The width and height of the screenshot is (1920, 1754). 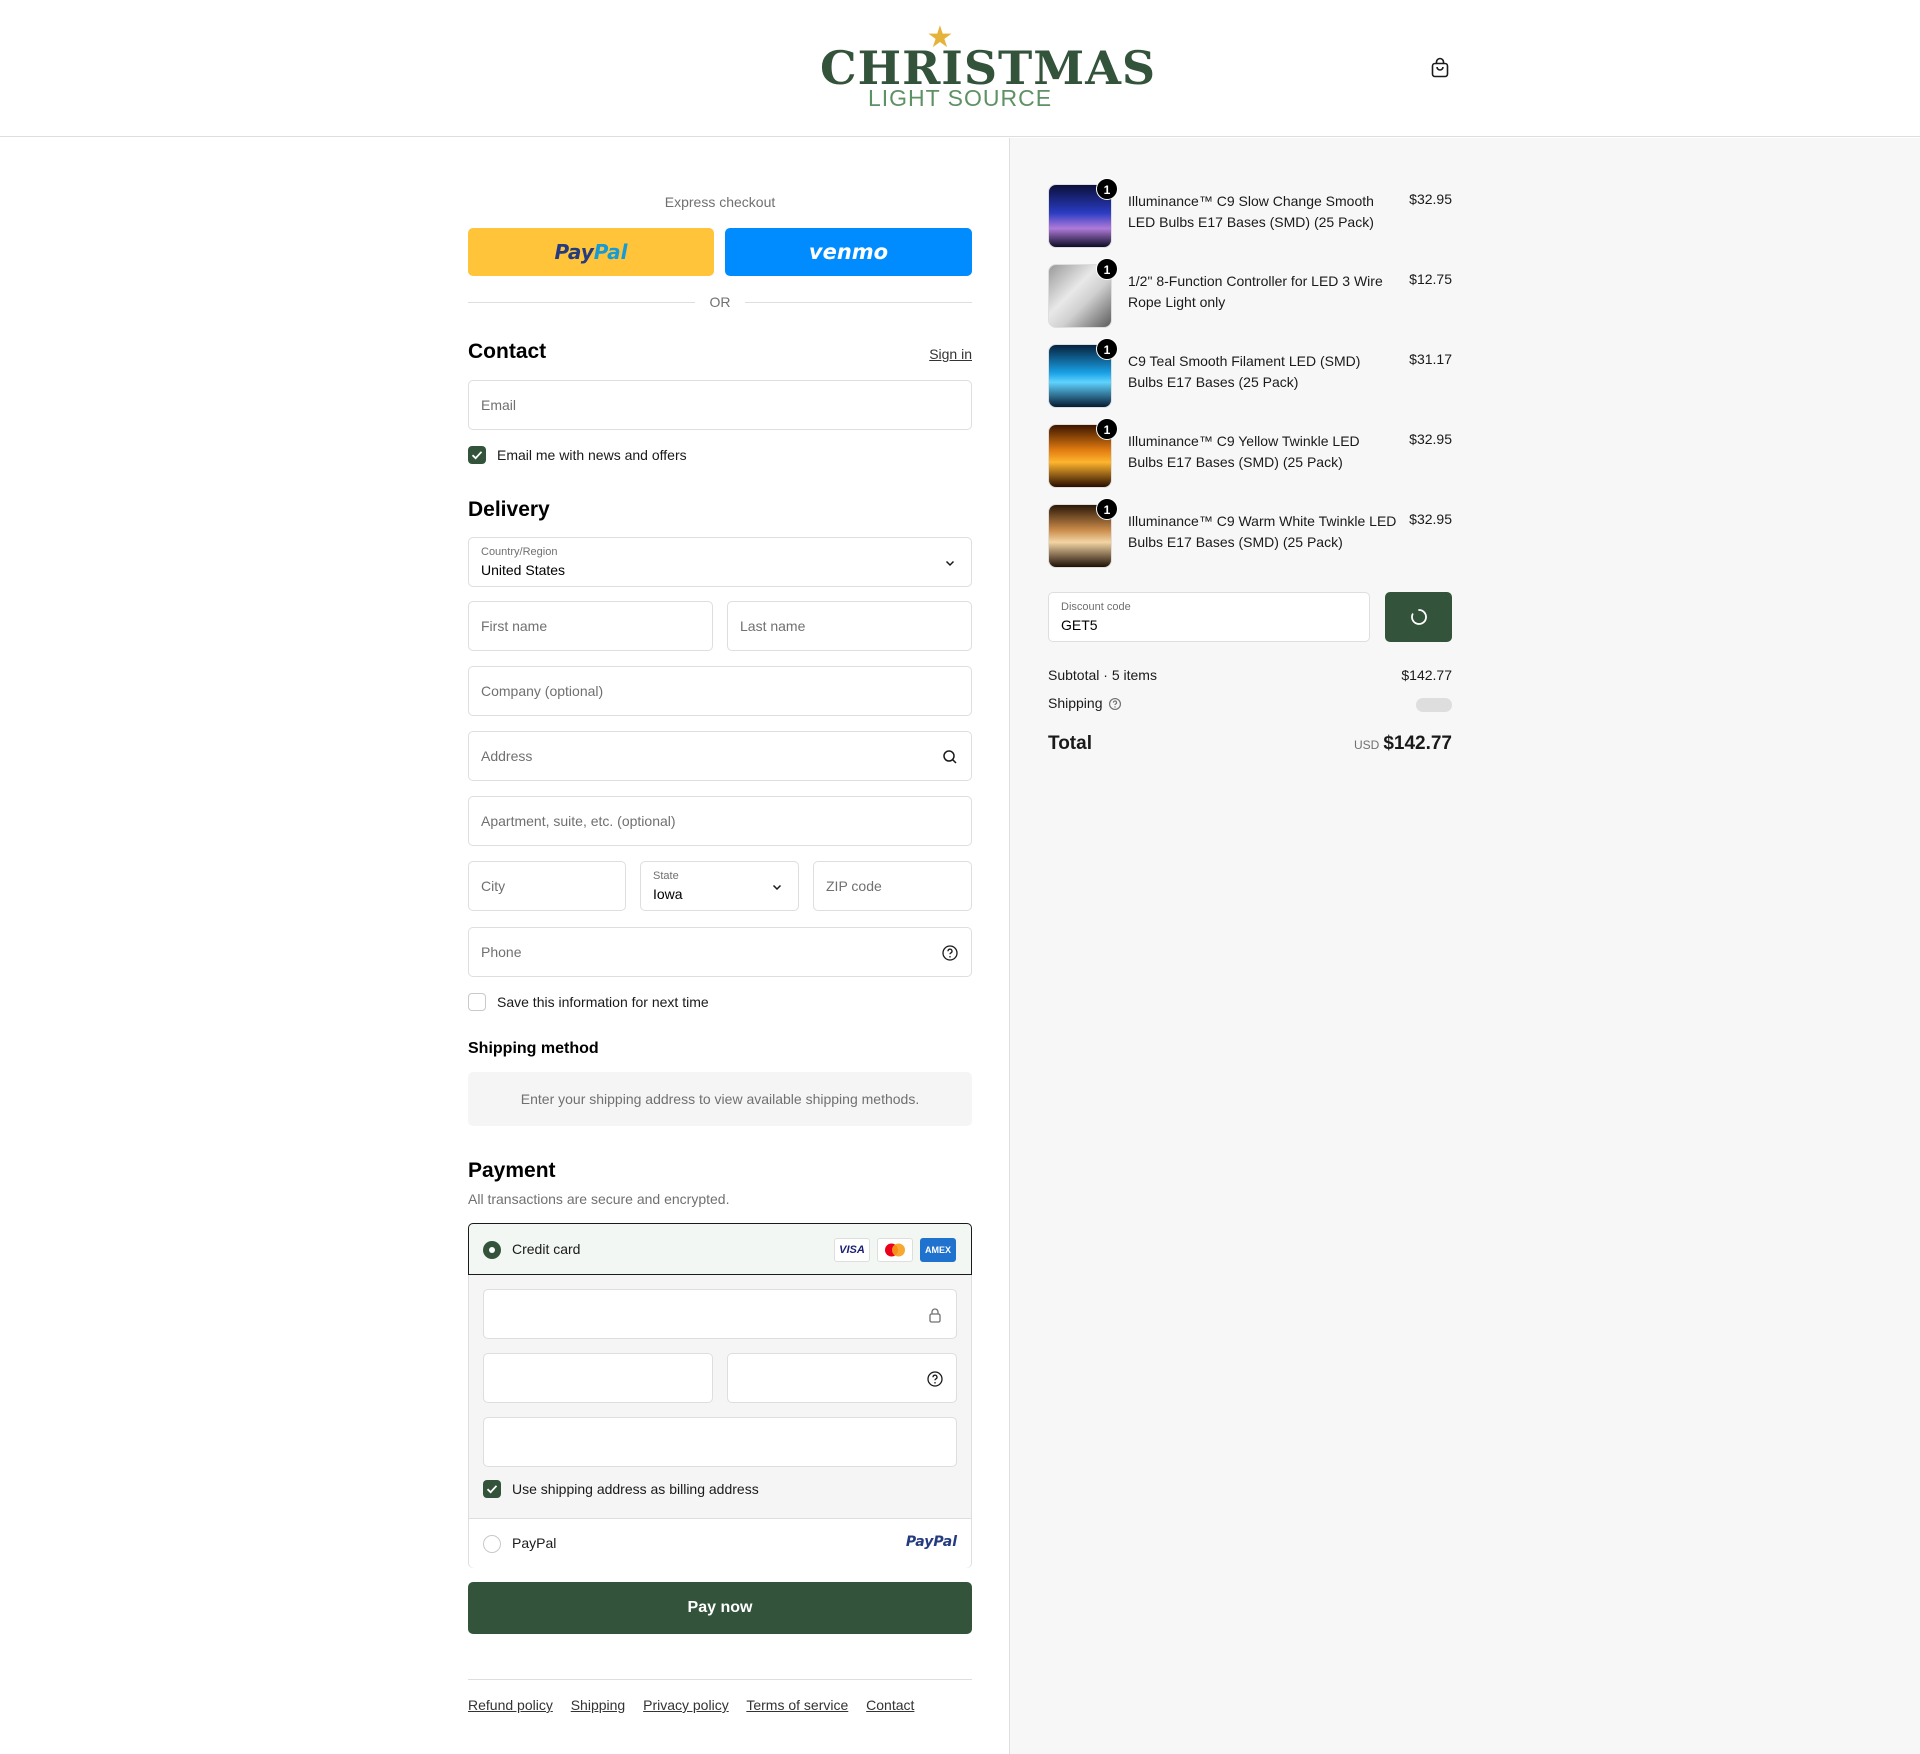 What do you see at coordinates (720, 821) in the screenshot?
I see `apartment-field: Apartment, suite, etc. (optional)` at bounding box center [720, 821].